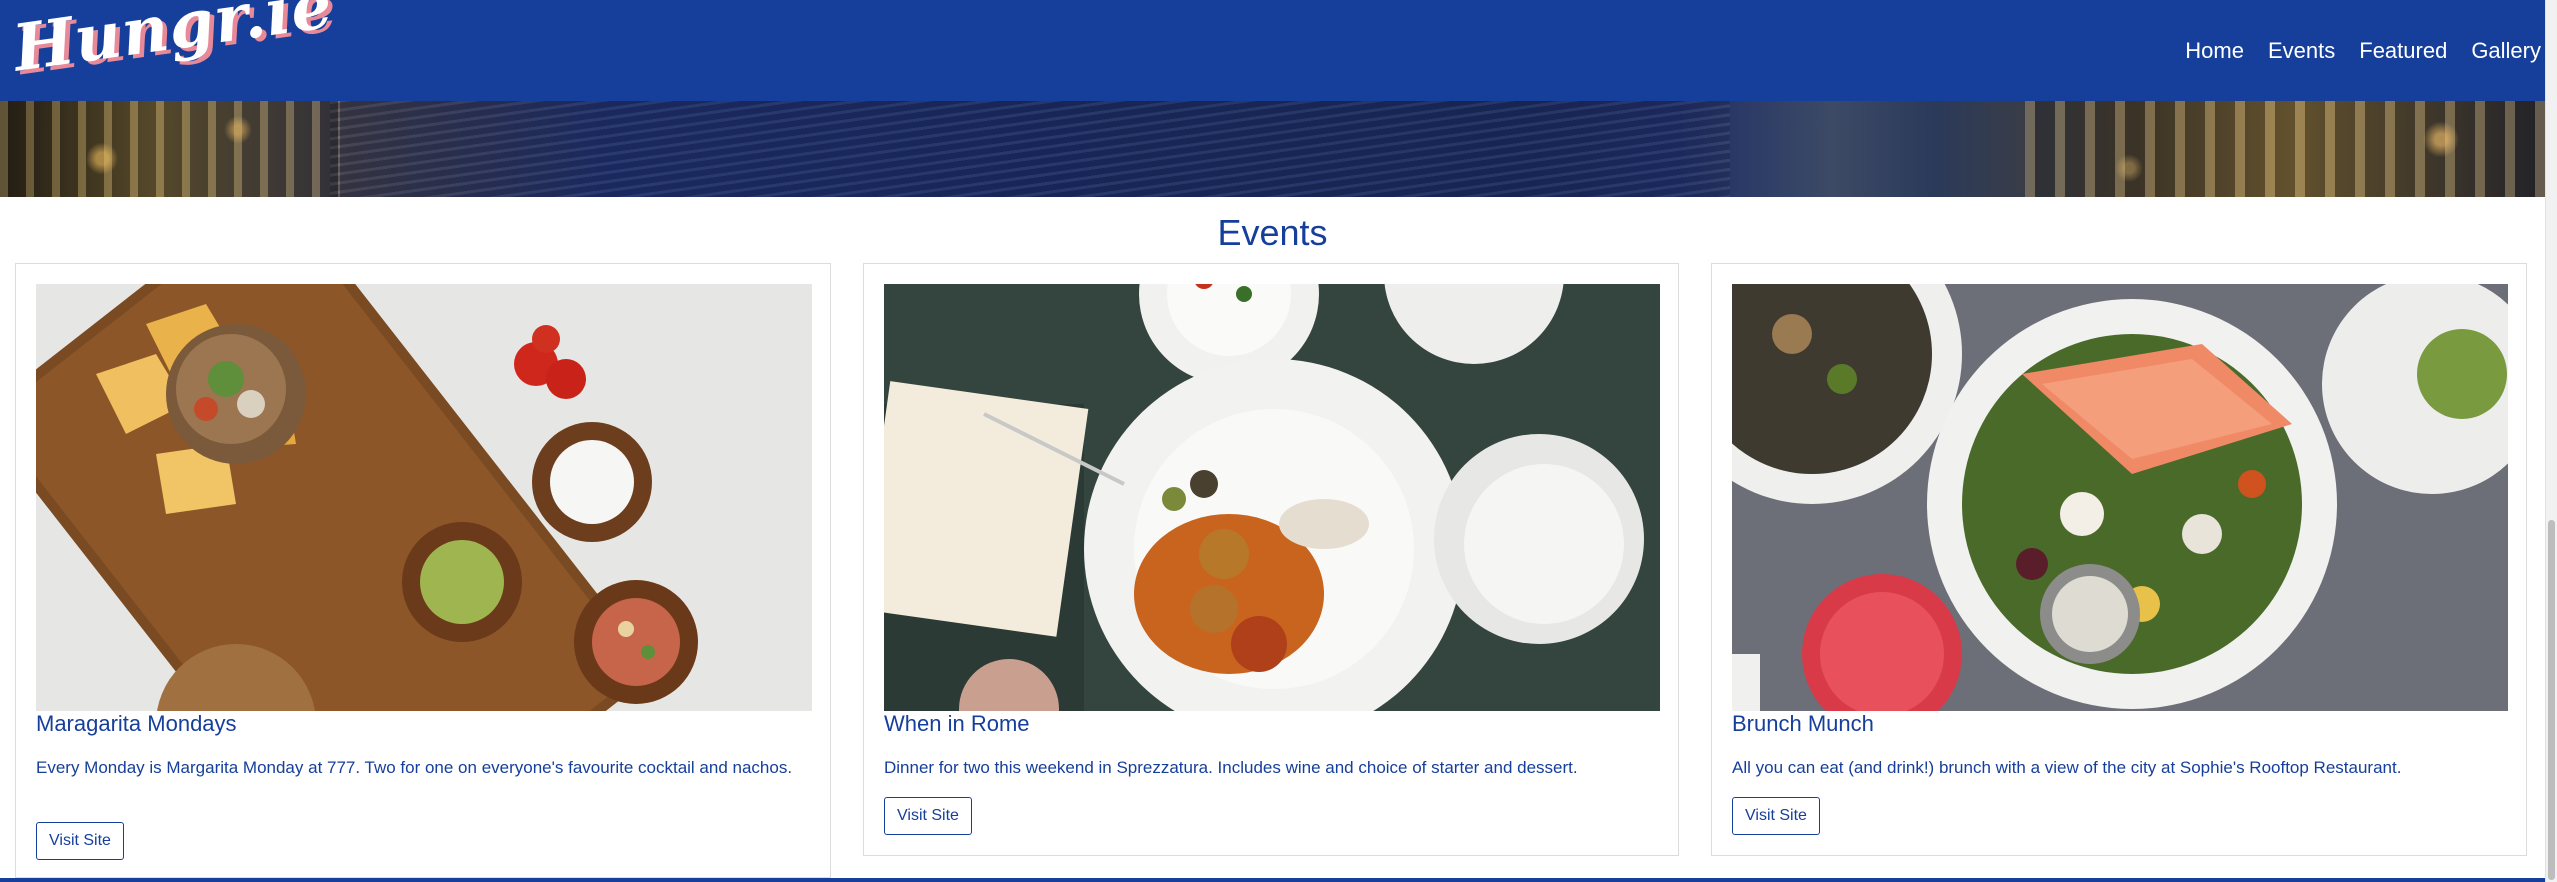  What do you see at coordinates (1803, 723) in the screenshot?
I see `event-title: Brunch Munch` at bounding box center [1803, 723].